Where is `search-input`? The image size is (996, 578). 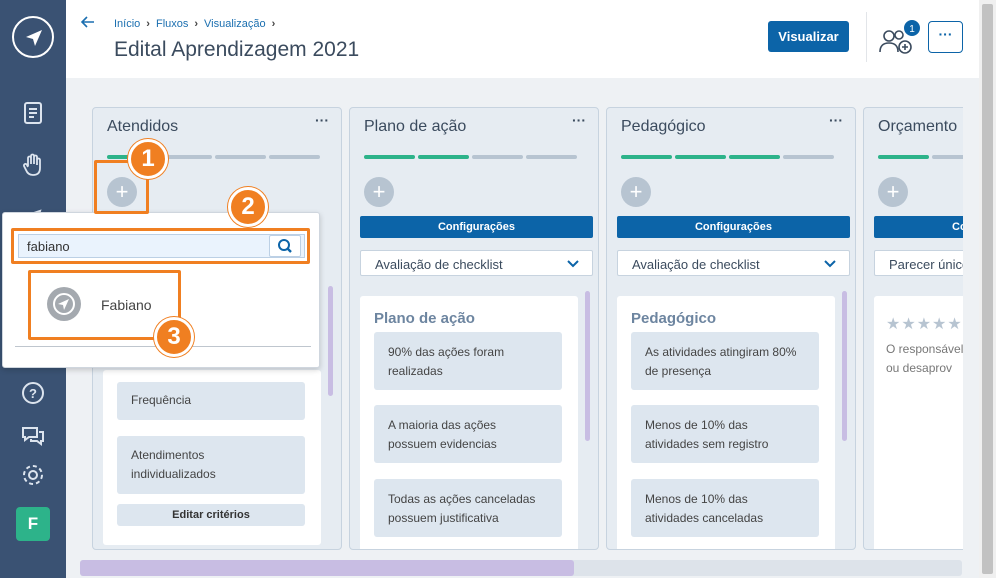 search-input is located at coordinates (161, 246).